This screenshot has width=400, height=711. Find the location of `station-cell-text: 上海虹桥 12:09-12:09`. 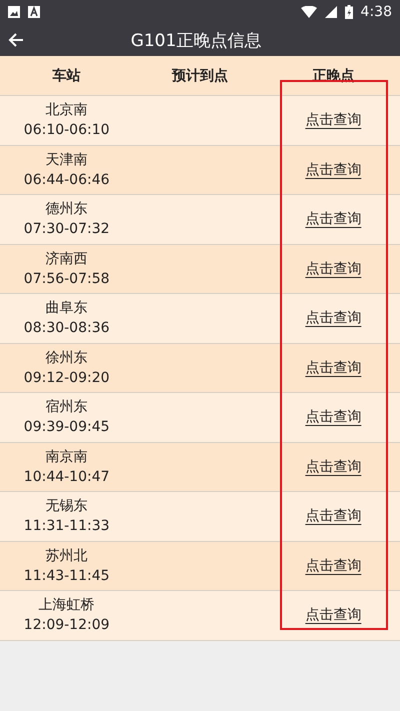

station-cell-text: 上海虹桥 12:09-12:09 is located at coordinates (67, 616).